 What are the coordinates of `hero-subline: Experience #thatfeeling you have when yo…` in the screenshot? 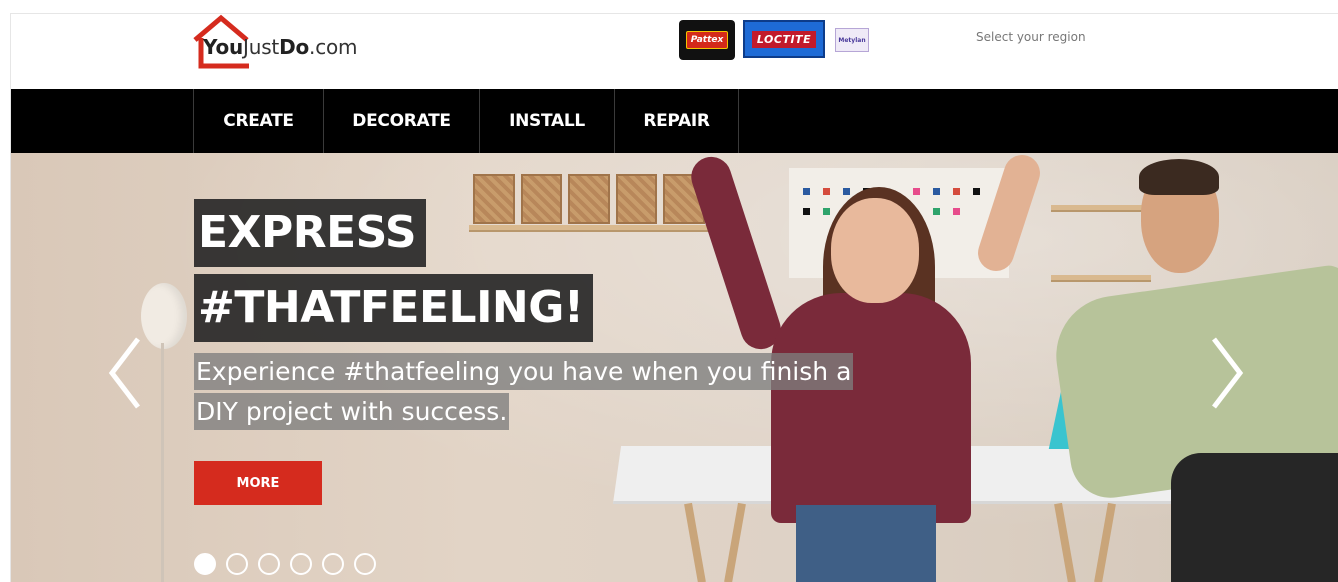 It's located at (524, 391).